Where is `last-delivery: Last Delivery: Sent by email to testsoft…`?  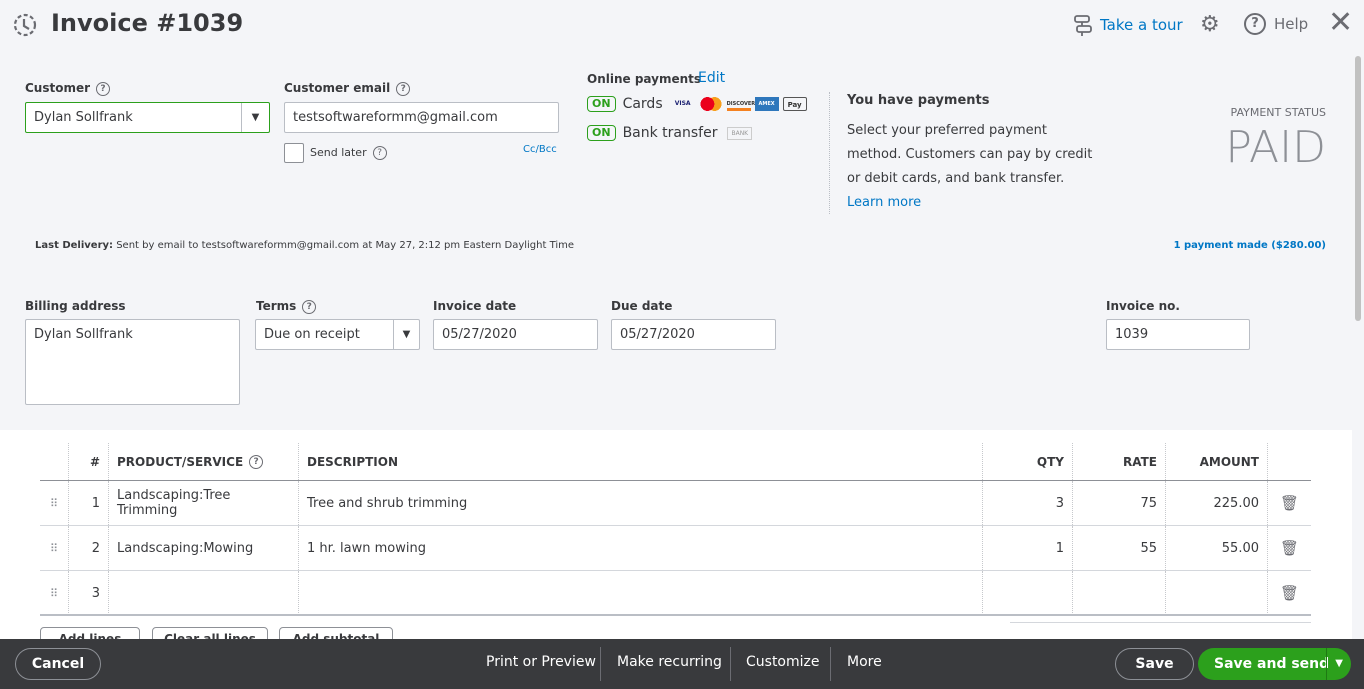
last-delivery: Last Delivery: Sent by email to testsoft… is located at coordinates (305, 245).